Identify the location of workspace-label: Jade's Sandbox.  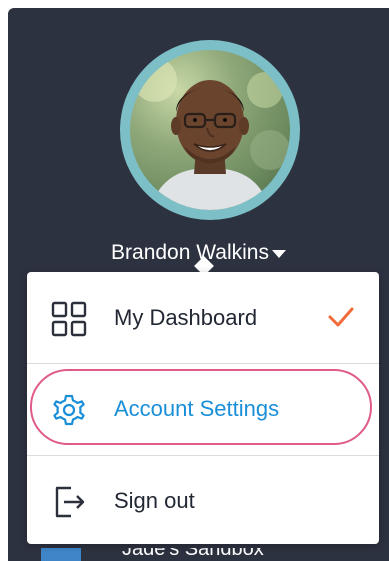
(193, 554).